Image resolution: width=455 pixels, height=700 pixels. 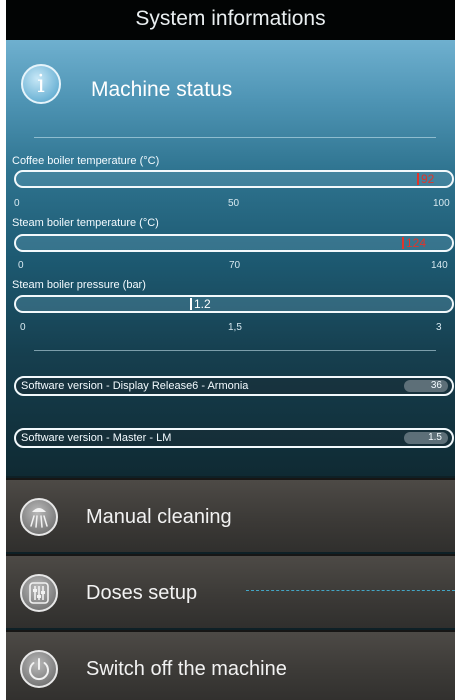 I want to click on coffee-boiler-label: Coffee boiler temperature (°C), so click(x=86, y=161).